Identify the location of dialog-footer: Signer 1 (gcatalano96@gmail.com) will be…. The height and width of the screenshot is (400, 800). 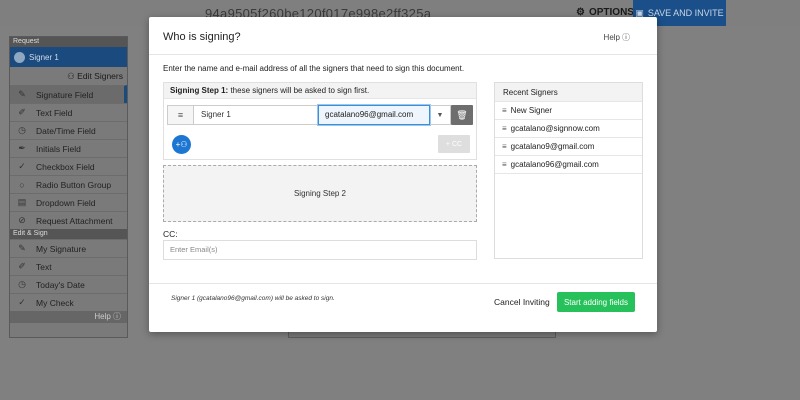
(403, 307).